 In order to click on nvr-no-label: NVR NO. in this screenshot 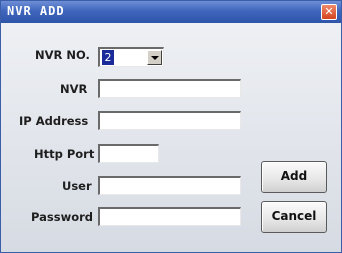, I will do `click(62, 55)`.